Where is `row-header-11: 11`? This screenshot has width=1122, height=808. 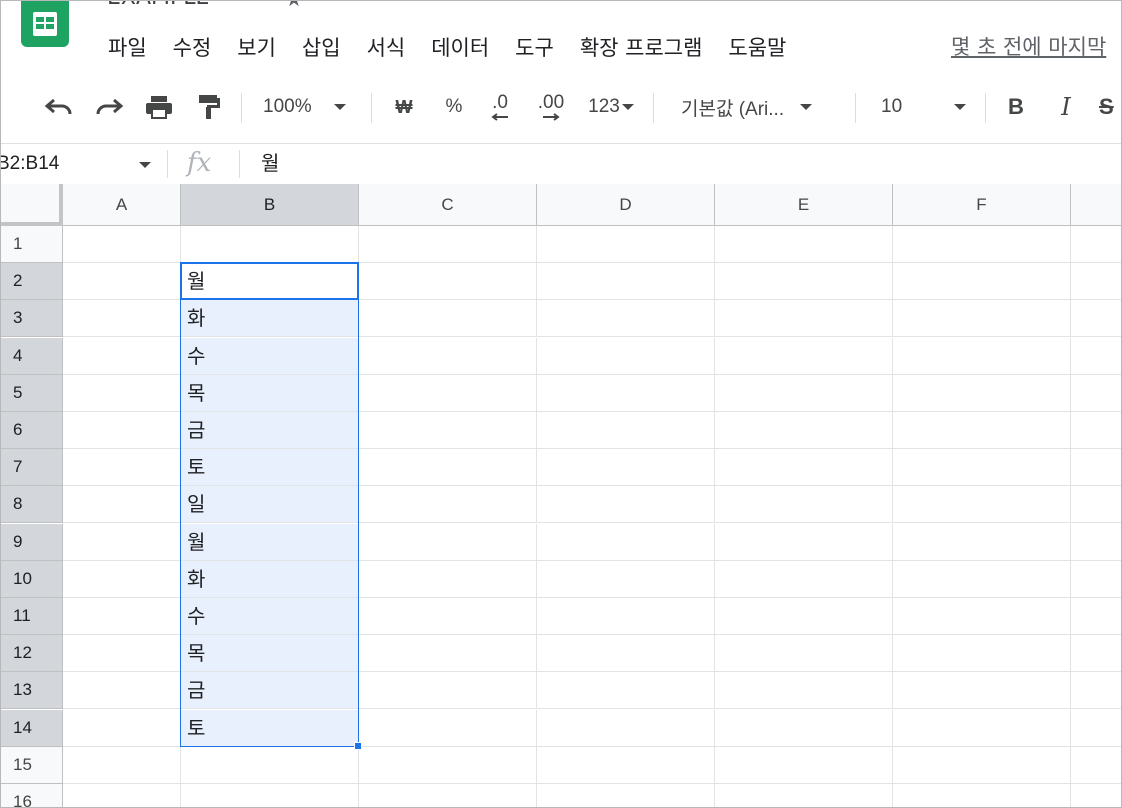
row-header-11: 11 is located at coordinates (32, 616).